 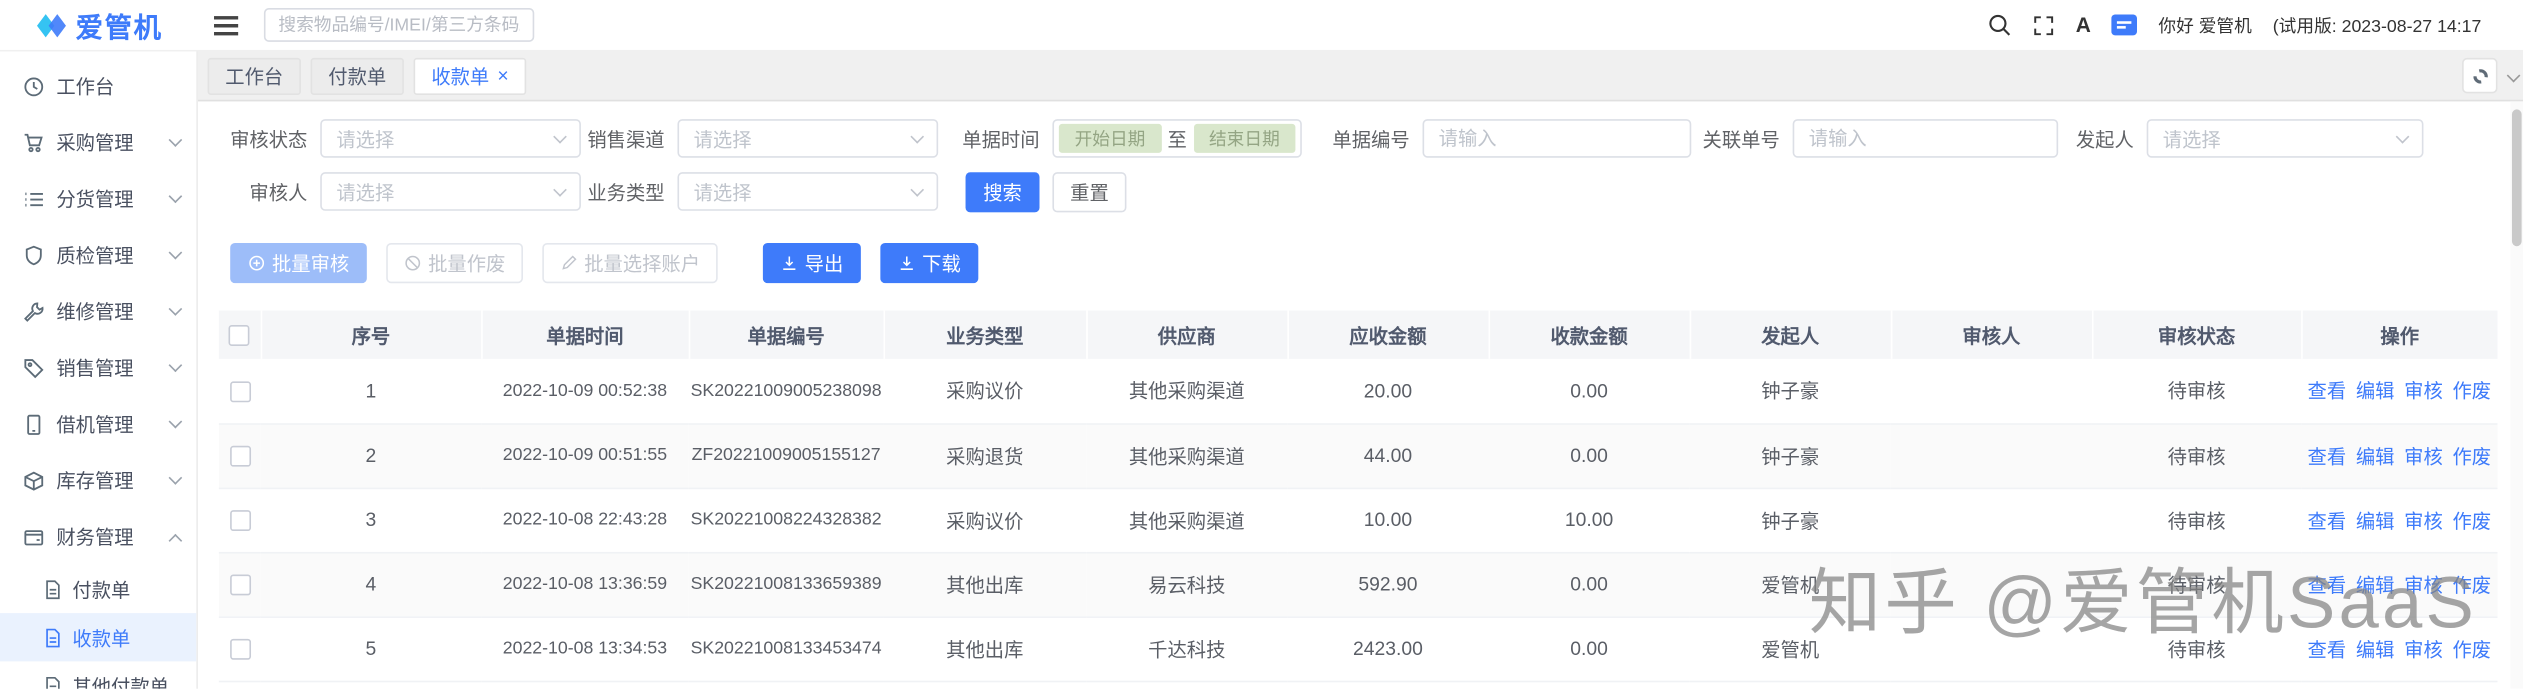 What do you see at coordinates (98, 637) in the screenshot?
I see `sidebar-item-receipt-orders: 收款单` at bounding box center [98, 637].